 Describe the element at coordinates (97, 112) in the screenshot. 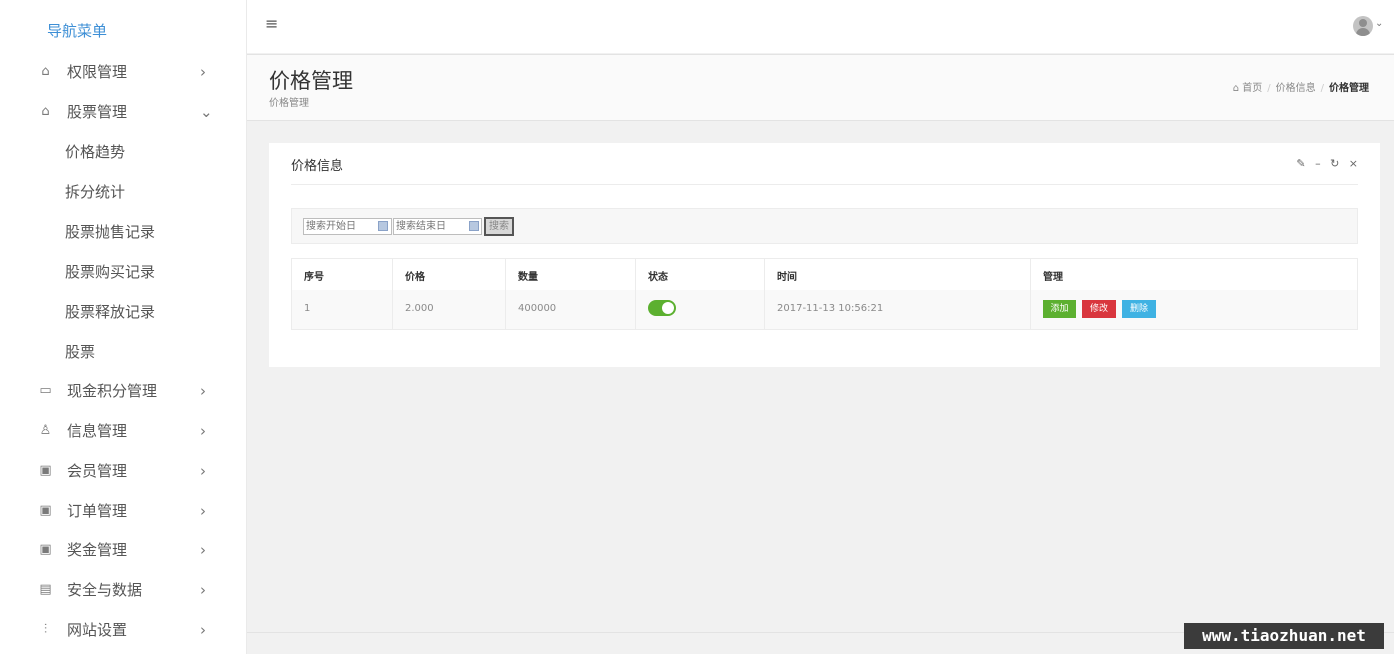

I see `sidebar-item-label: 股票管理` at that location.